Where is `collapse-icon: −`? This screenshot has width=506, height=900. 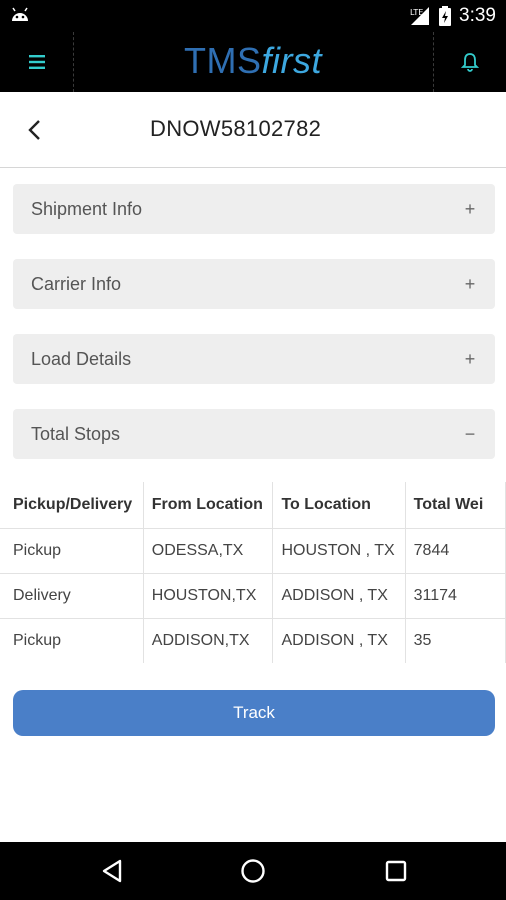
collapse-icon: − is located at coordinates (470, 433).